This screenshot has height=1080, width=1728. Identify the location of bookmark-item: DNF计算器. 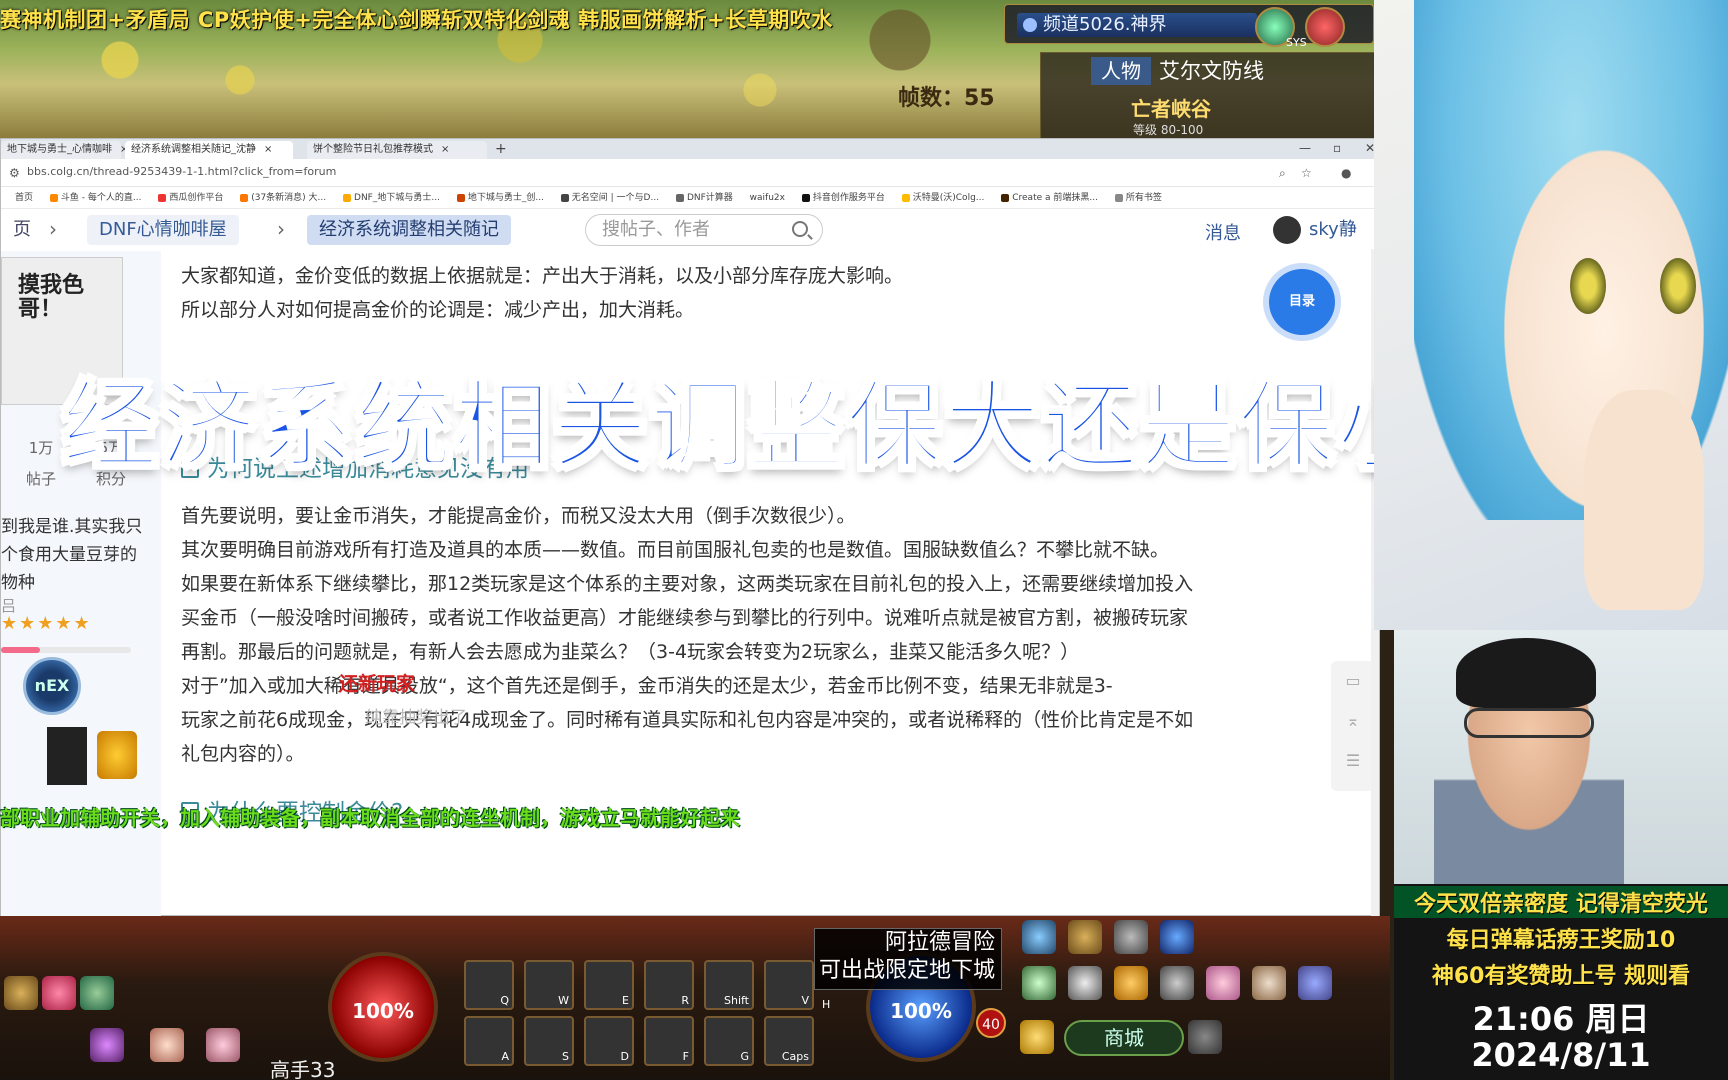
(704, 197).